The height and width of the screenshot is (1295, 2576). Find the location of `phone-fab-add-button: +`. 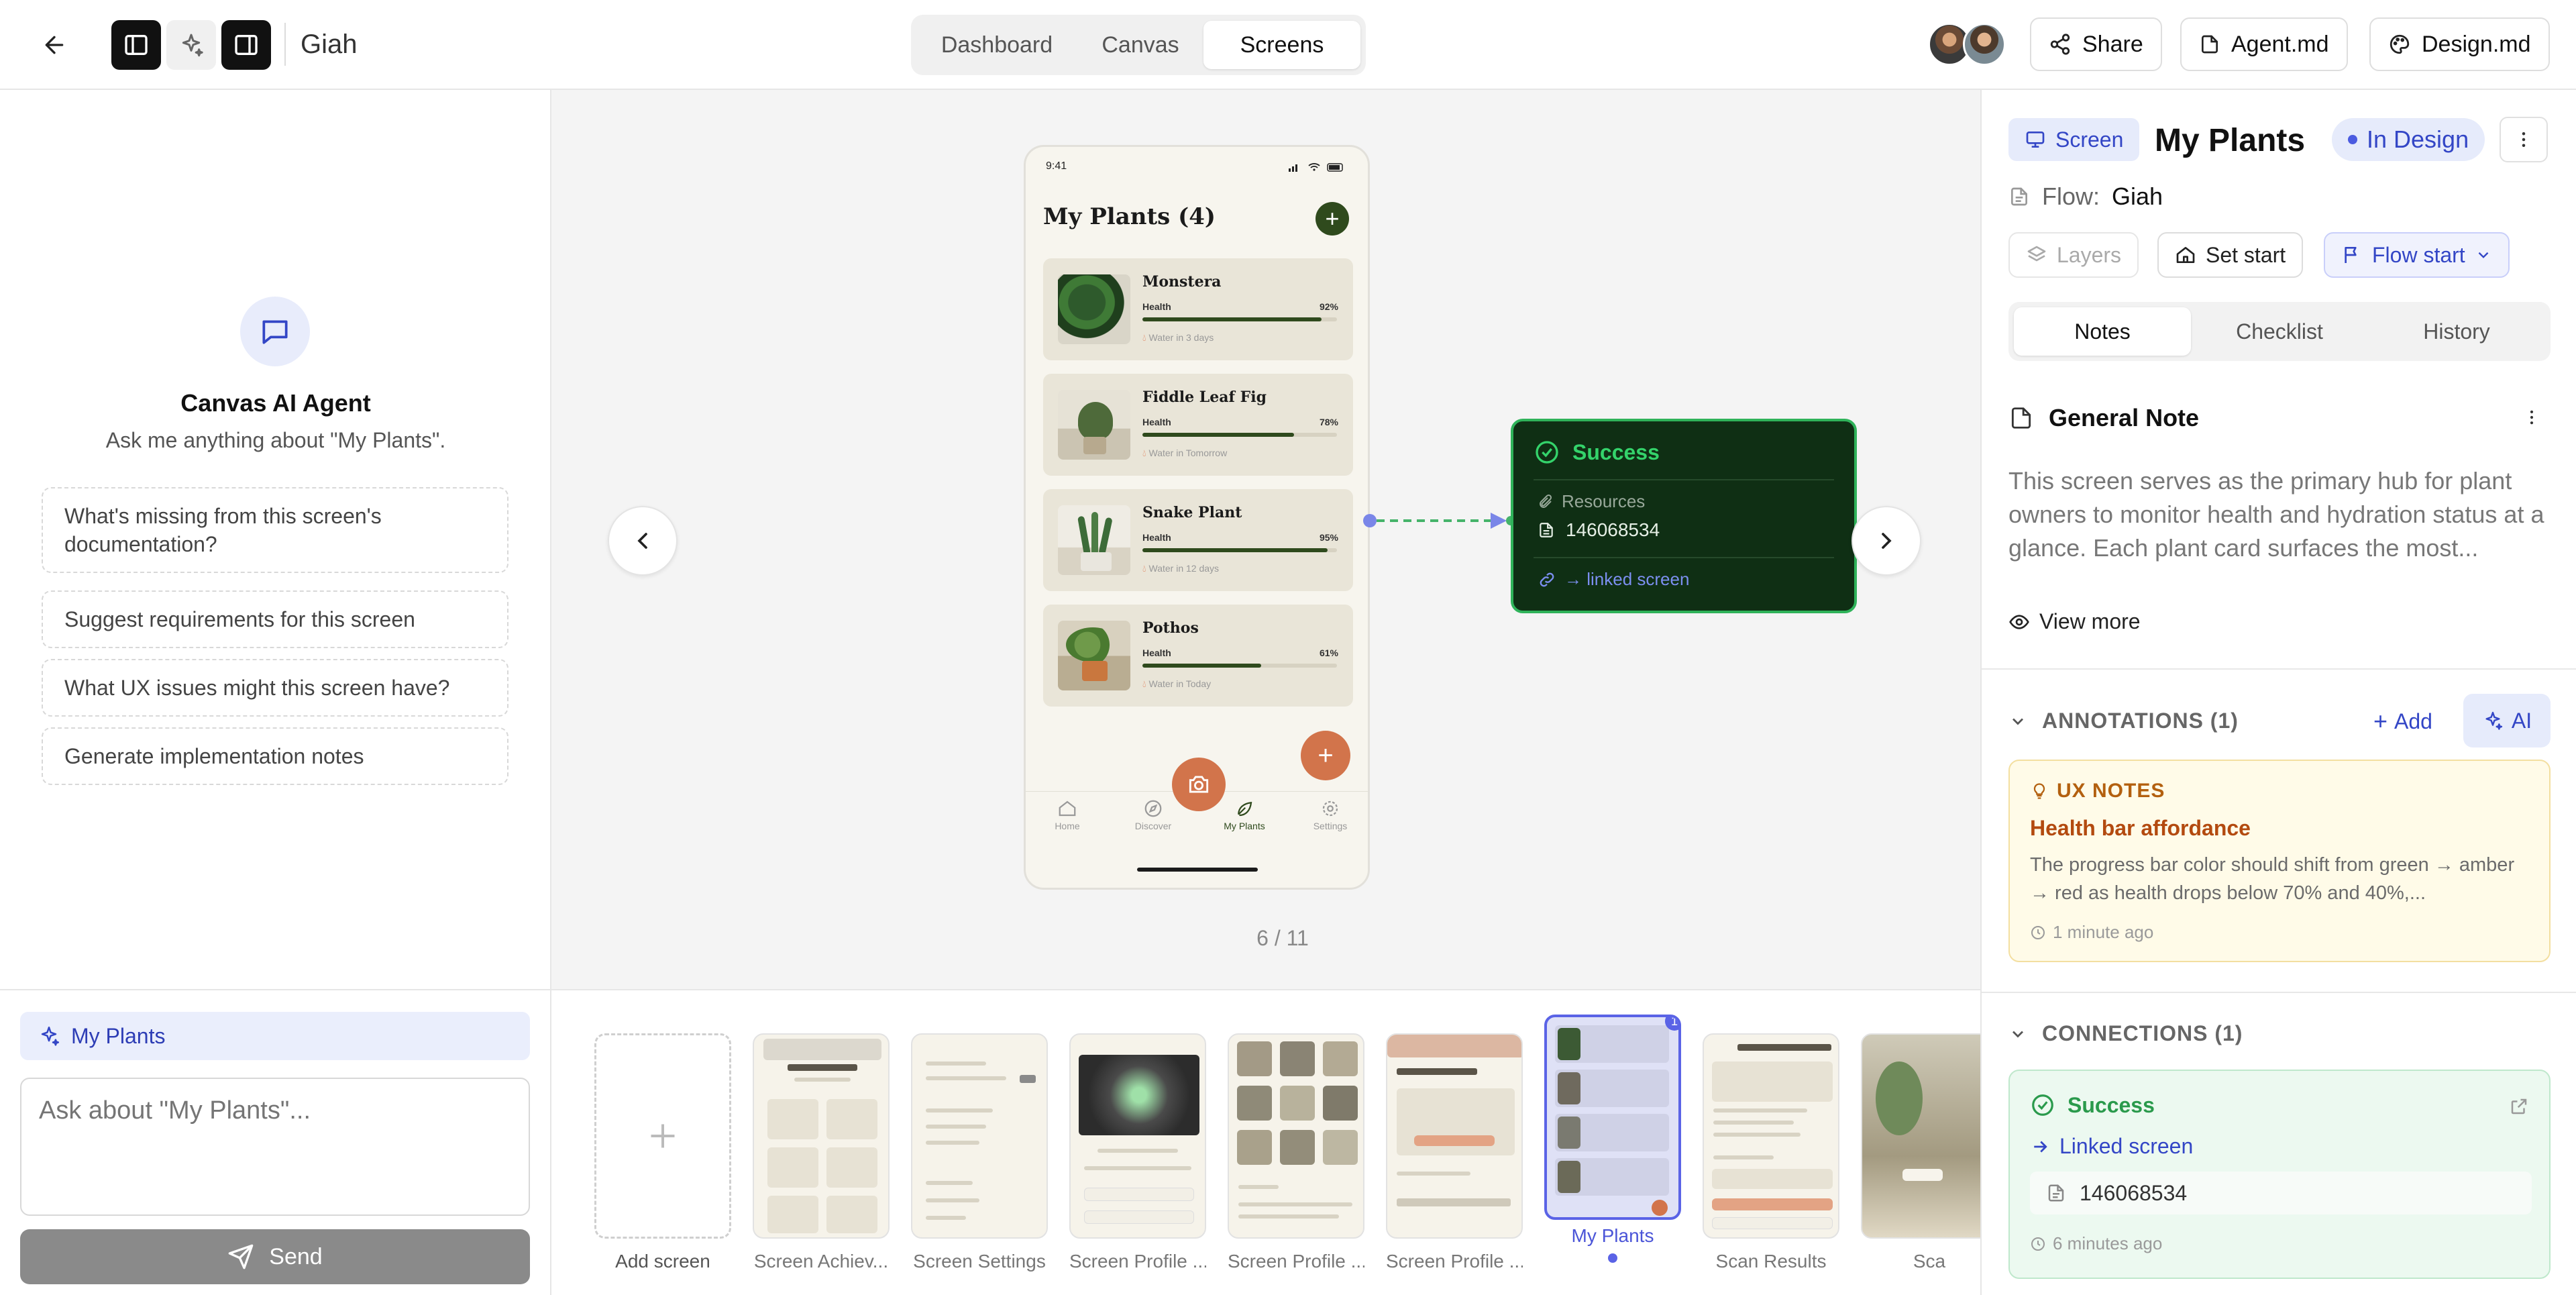

phone-fab-add-button: + is located at coordinates (1325, 755).